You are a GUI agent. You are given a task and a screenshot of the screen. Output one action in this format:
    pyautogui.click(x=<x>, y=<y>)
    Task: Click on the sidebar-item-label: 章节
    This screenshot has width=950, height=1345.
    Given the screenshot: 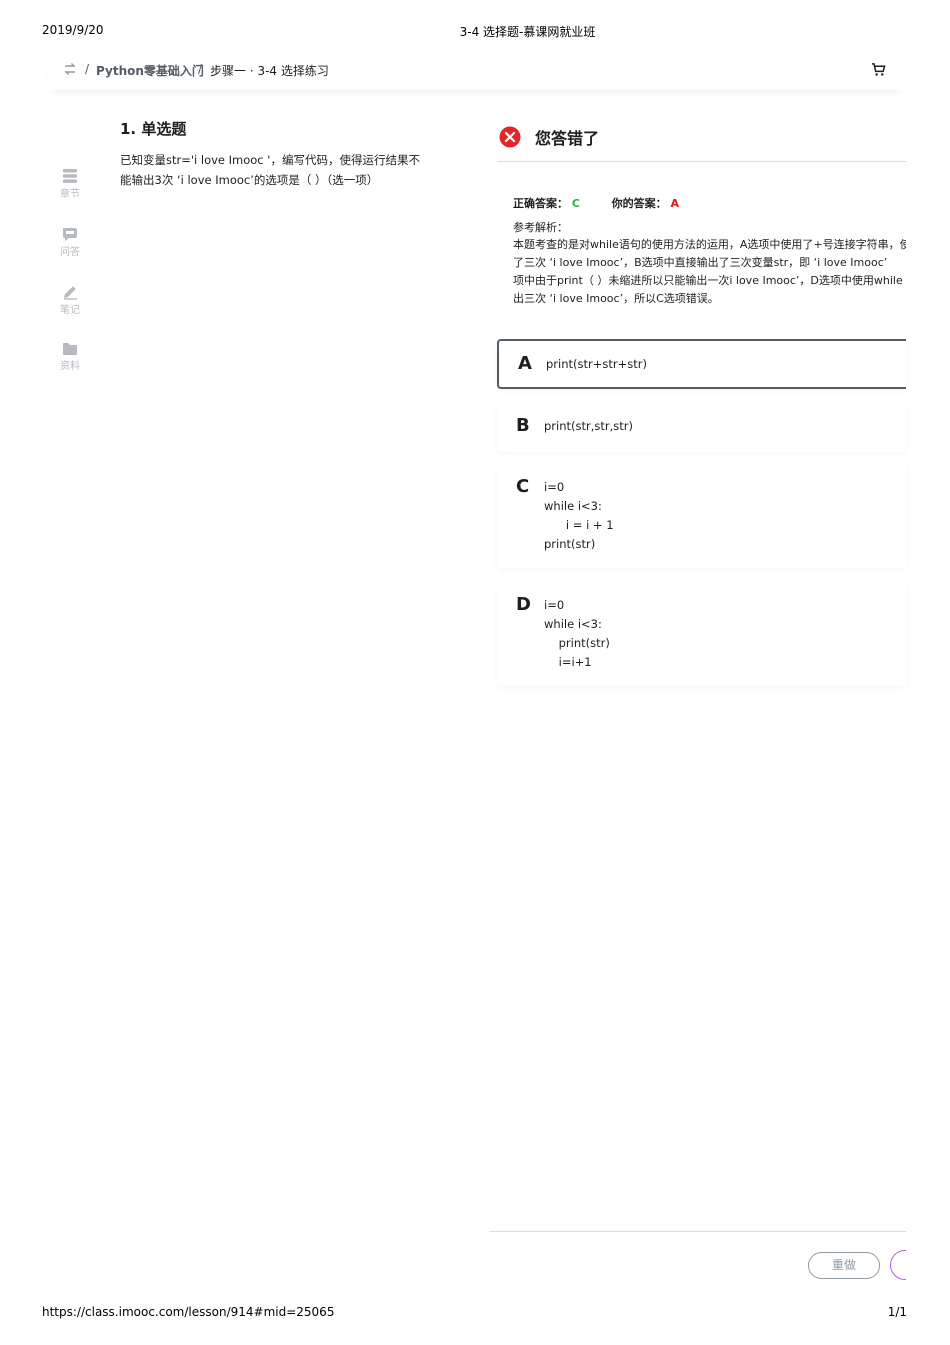 What is the action you would take?
    pyautogui.click(x=70, y=194)
    